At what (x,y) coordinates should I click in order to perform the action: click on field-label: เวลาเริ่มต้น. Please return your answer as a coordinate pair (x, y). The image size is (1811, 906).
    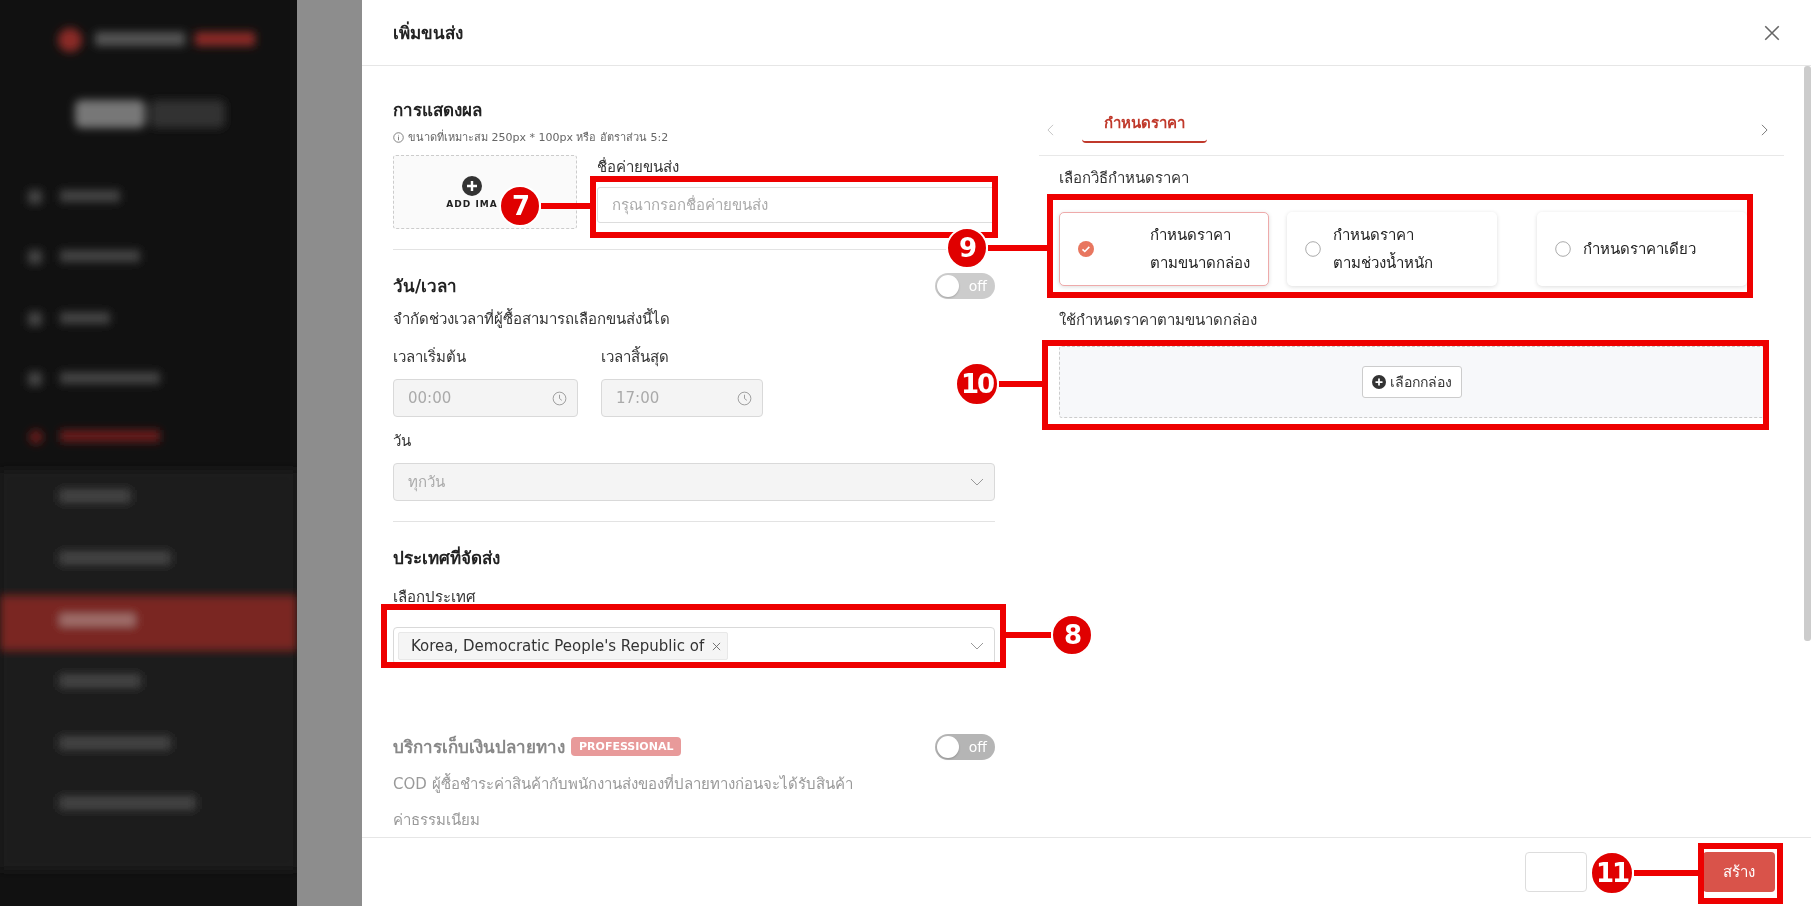
    Looking at the image, I should click on (430, 357).